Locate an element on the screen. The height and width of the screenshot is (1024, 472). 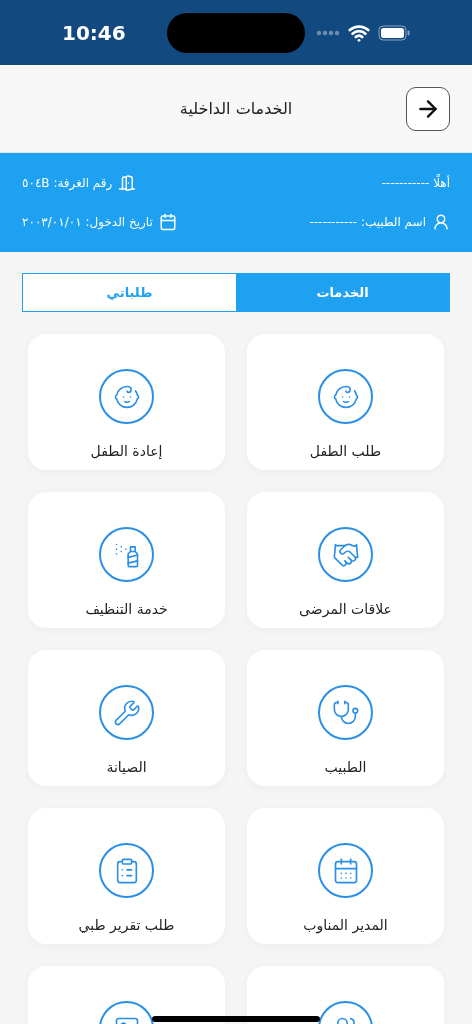
service-card: الصيانة is located at coordinates (126, 718).